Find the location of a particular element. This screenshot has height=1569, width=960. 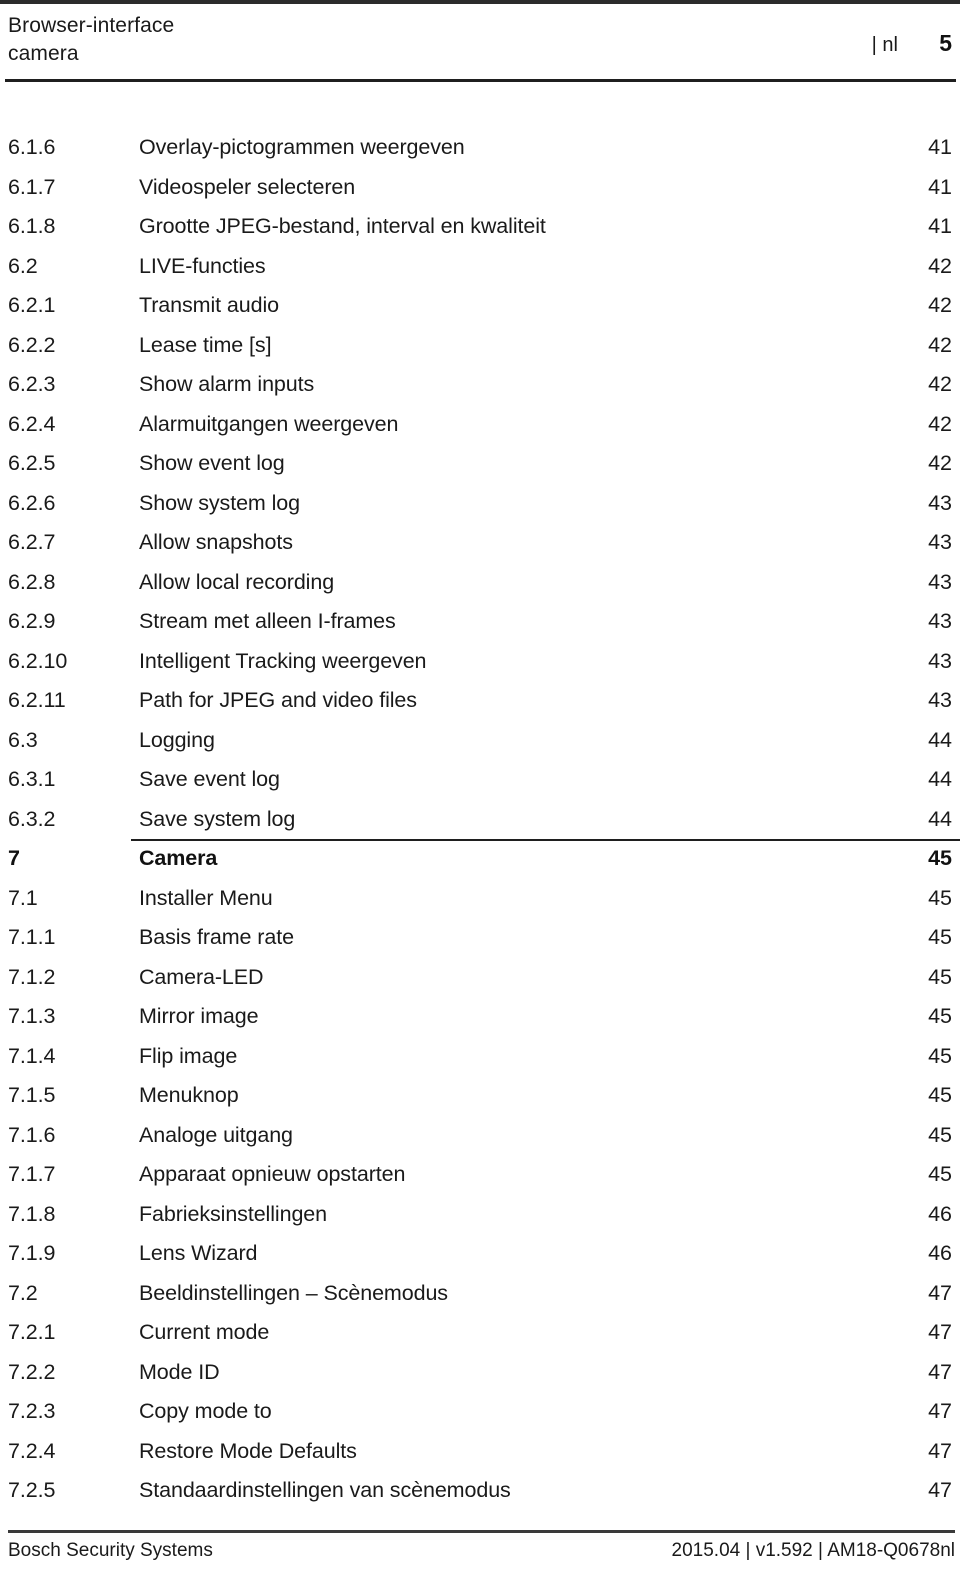

toc-entry: 6.3 Logging 44 is located at coordinates (480, 741).